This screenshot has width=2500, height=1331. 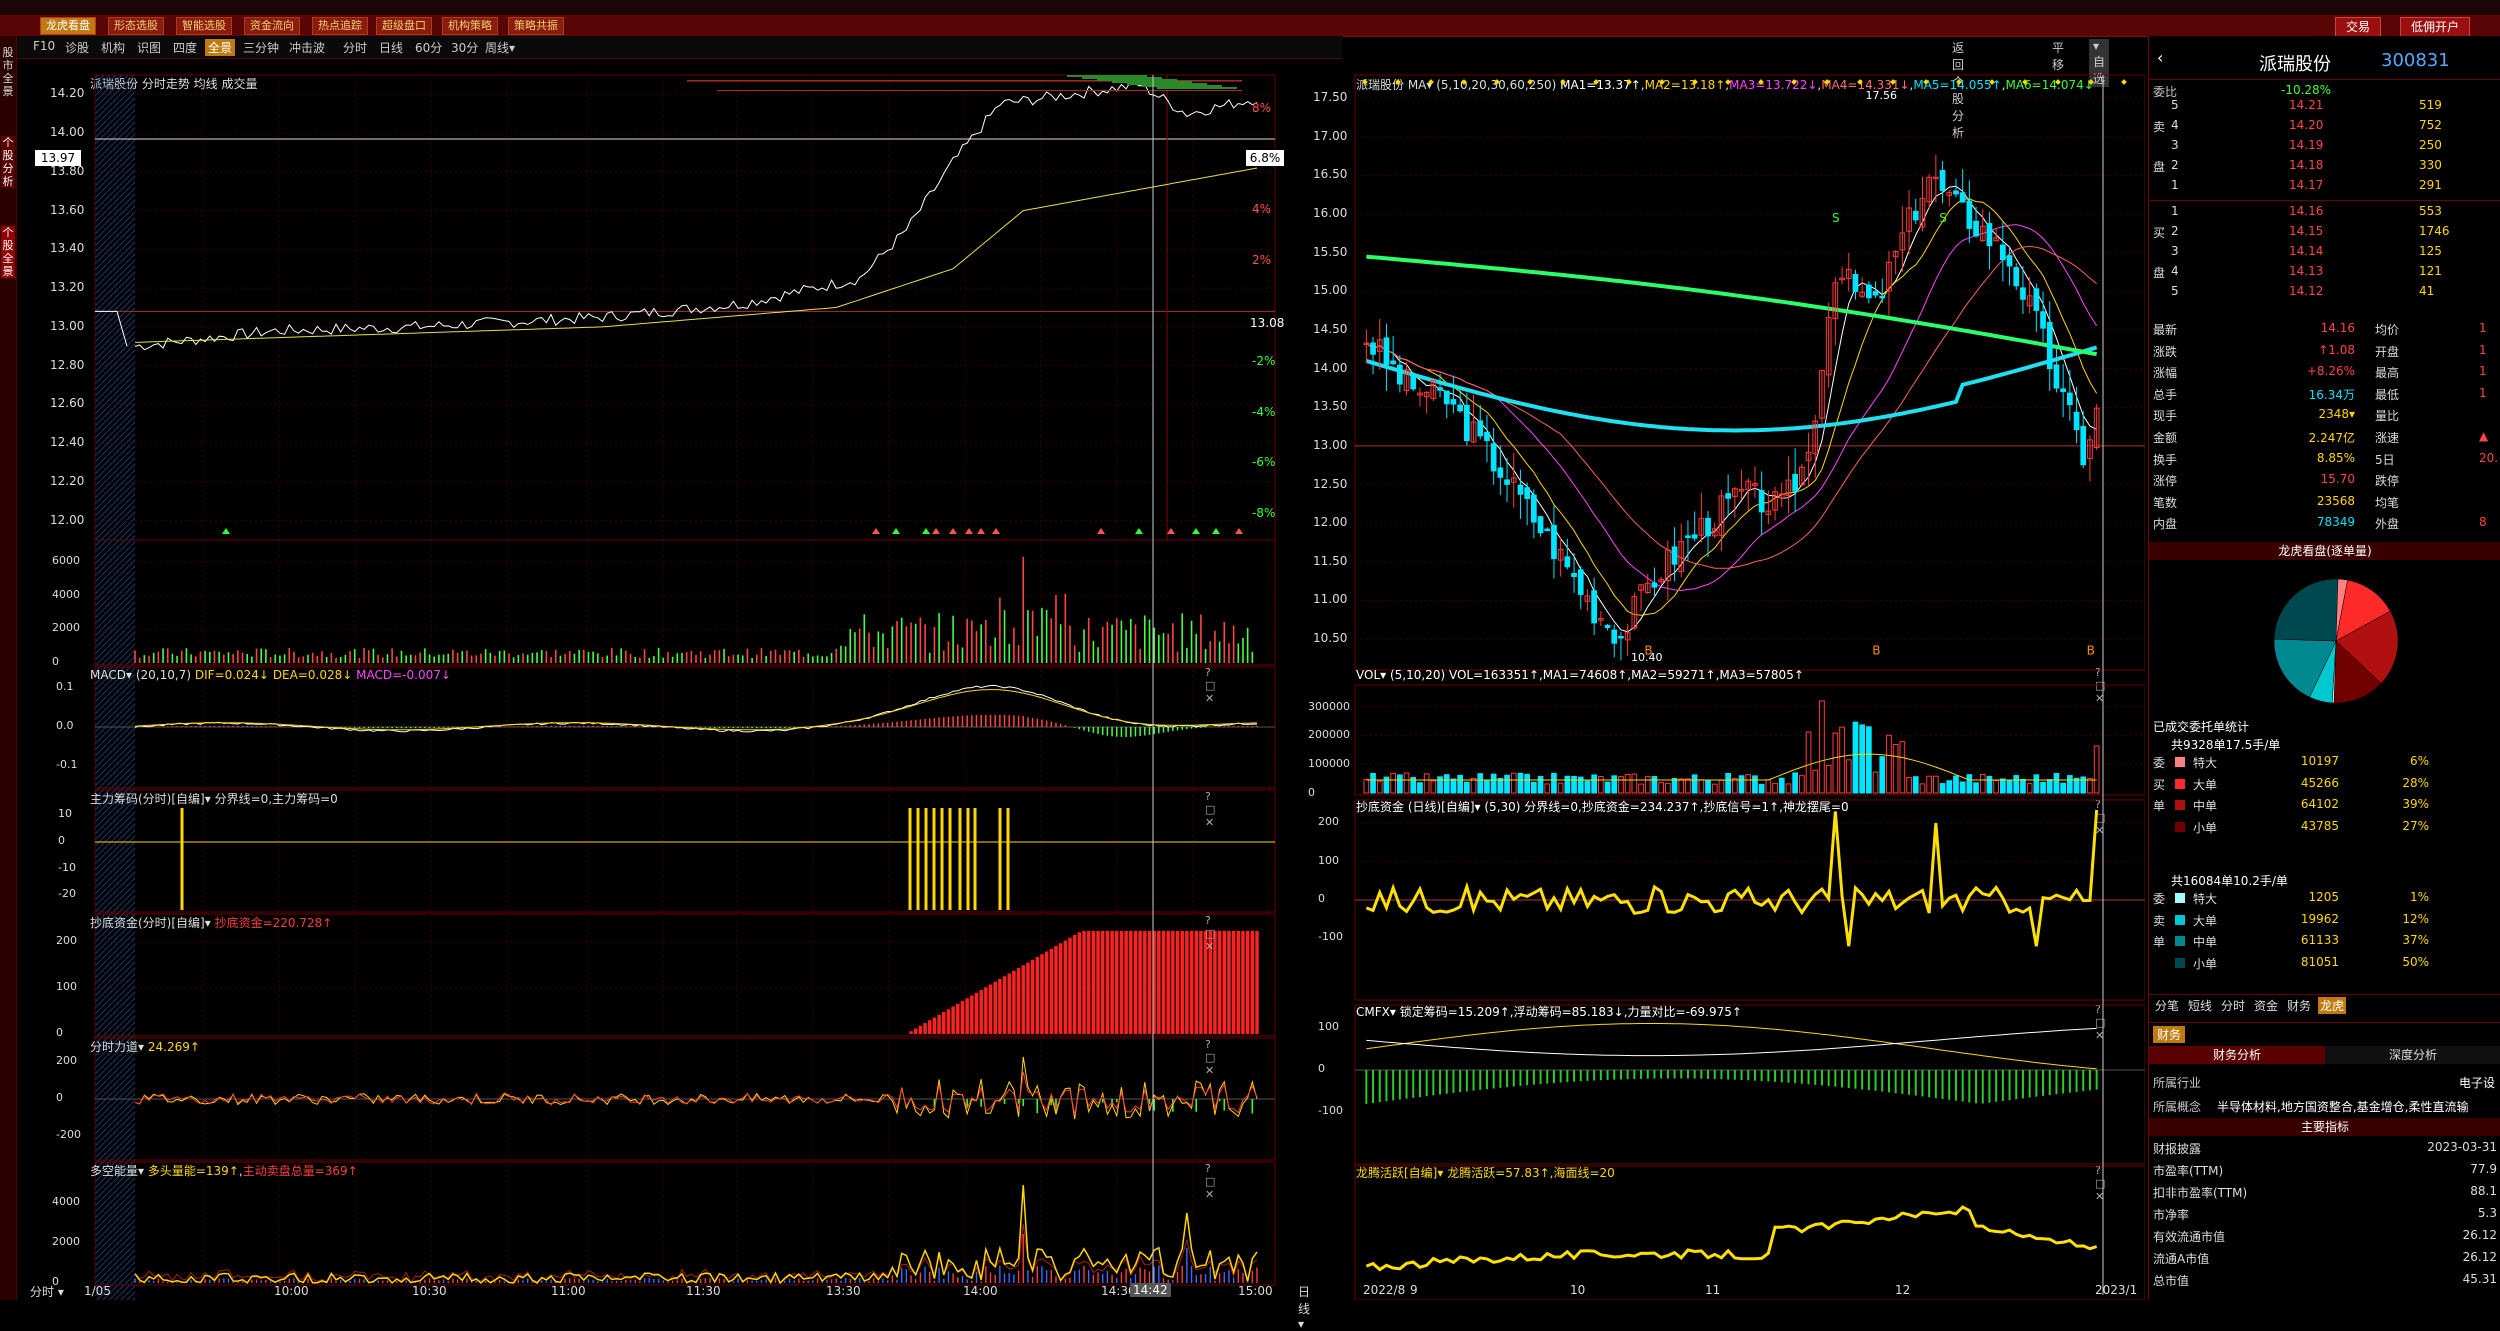 I want to click on tab-institution: 机构, so click(x=113, y=47).